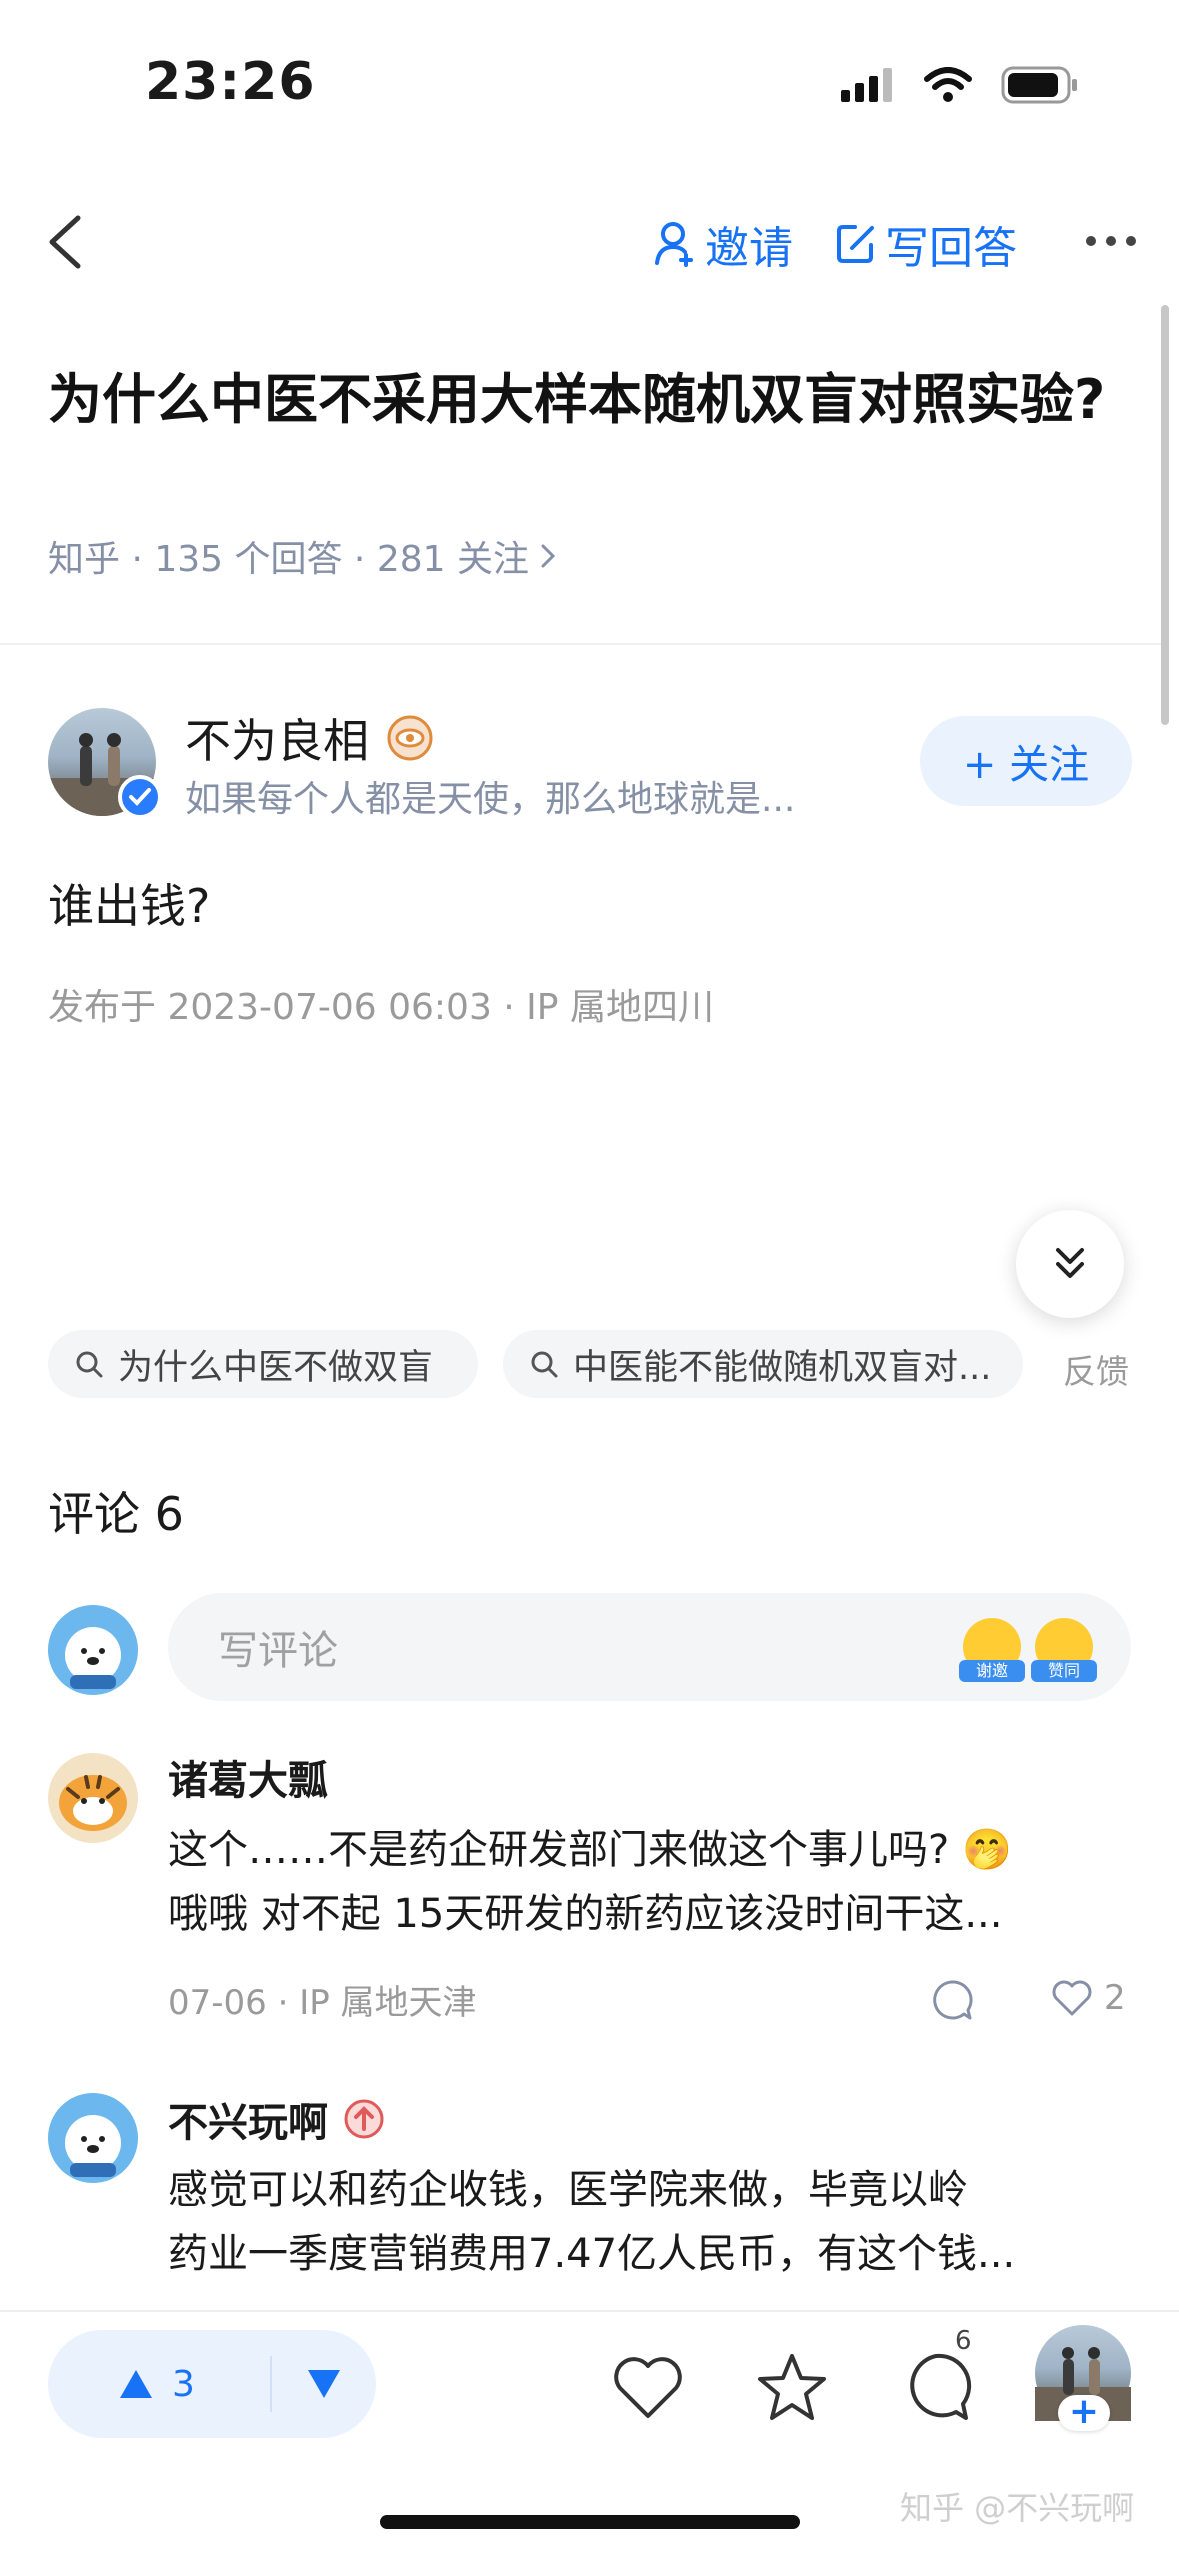 The image size is (1179, 2556). I want to click on comments-title: 评论 6, so click(116, 1514).